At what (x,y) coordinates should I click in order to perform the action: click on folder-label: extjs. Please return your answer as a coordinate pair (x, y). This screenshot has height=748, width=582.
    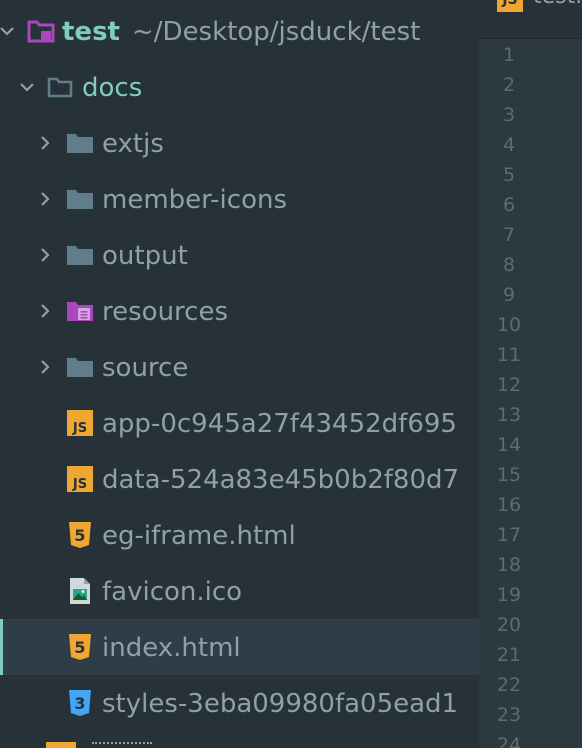
    Looking at the image, I should click on (133, 144).